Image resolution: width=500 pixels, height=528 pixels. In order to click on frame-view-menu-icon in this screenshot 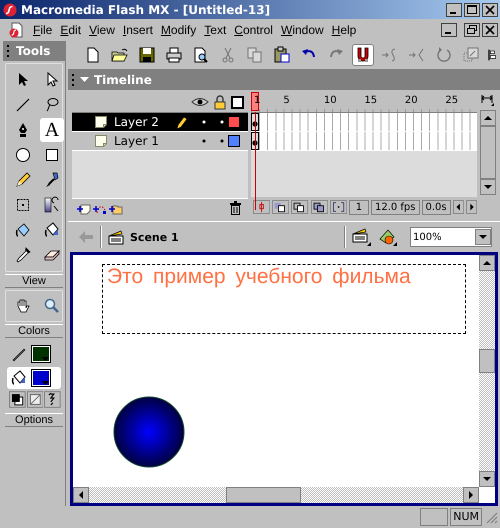, I will do `click(487, 99)`.